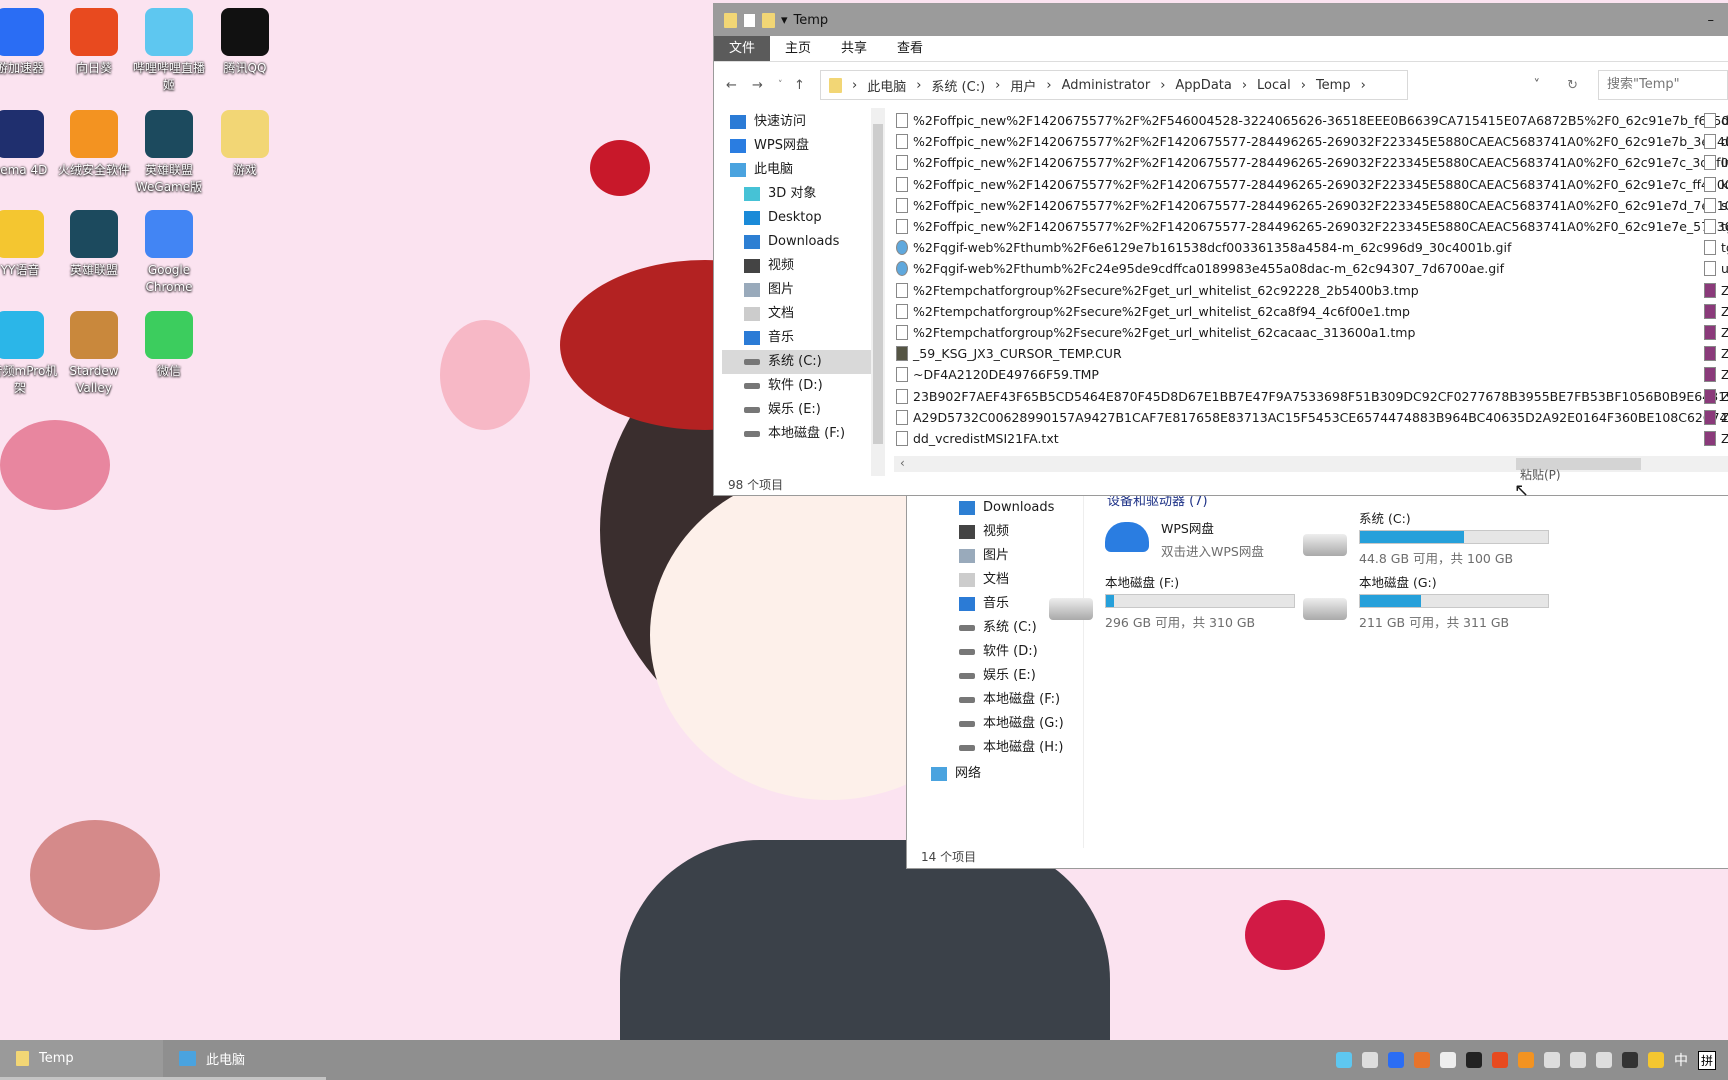 This screenshot has width=1728, height=1080. I want to click on desktop-icon-item: Google Chrome, so click(169, 253).